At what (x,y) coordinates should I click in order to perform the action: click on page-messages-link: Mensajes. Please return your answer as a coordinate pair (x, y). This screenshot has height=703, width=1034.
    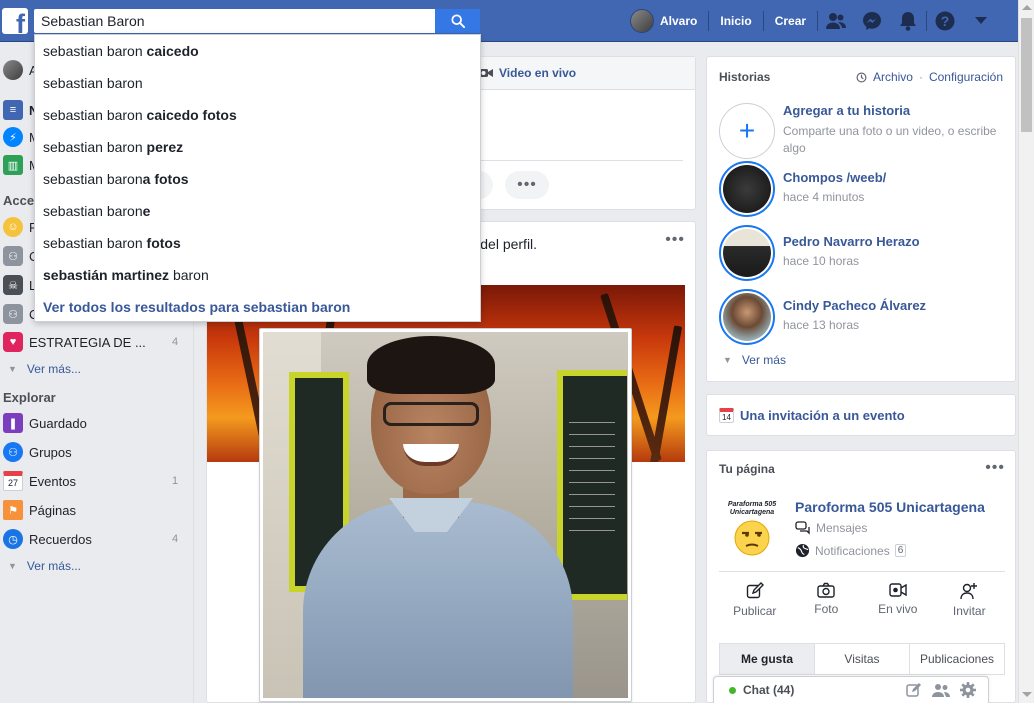
    Looking at the image, I should click on (831, 528).